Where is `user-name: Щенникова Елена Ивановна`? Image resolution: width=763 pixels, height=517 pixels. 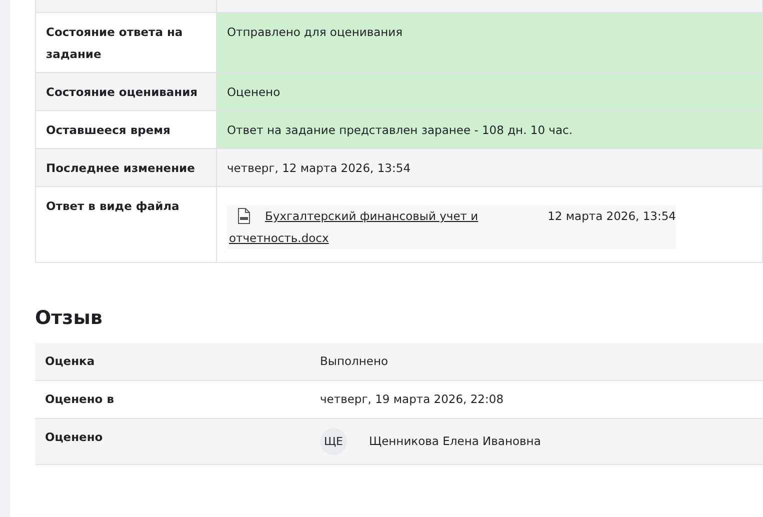
user-name: Щенникова Елена Ивановна is located at coordinates (455, 441).